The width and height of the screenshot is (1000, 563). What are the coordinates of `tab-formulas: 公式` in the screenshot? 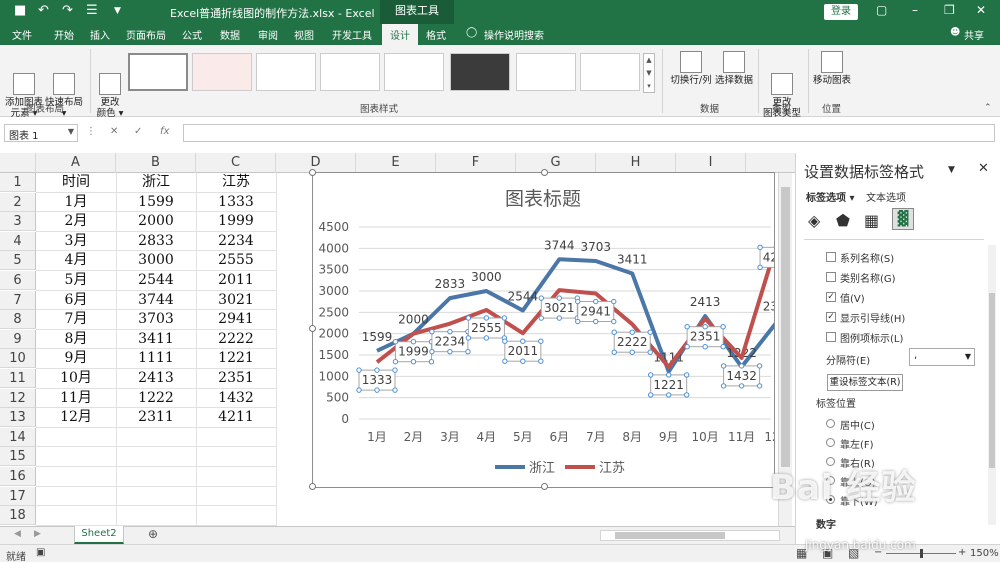 It's located at (192, 34).